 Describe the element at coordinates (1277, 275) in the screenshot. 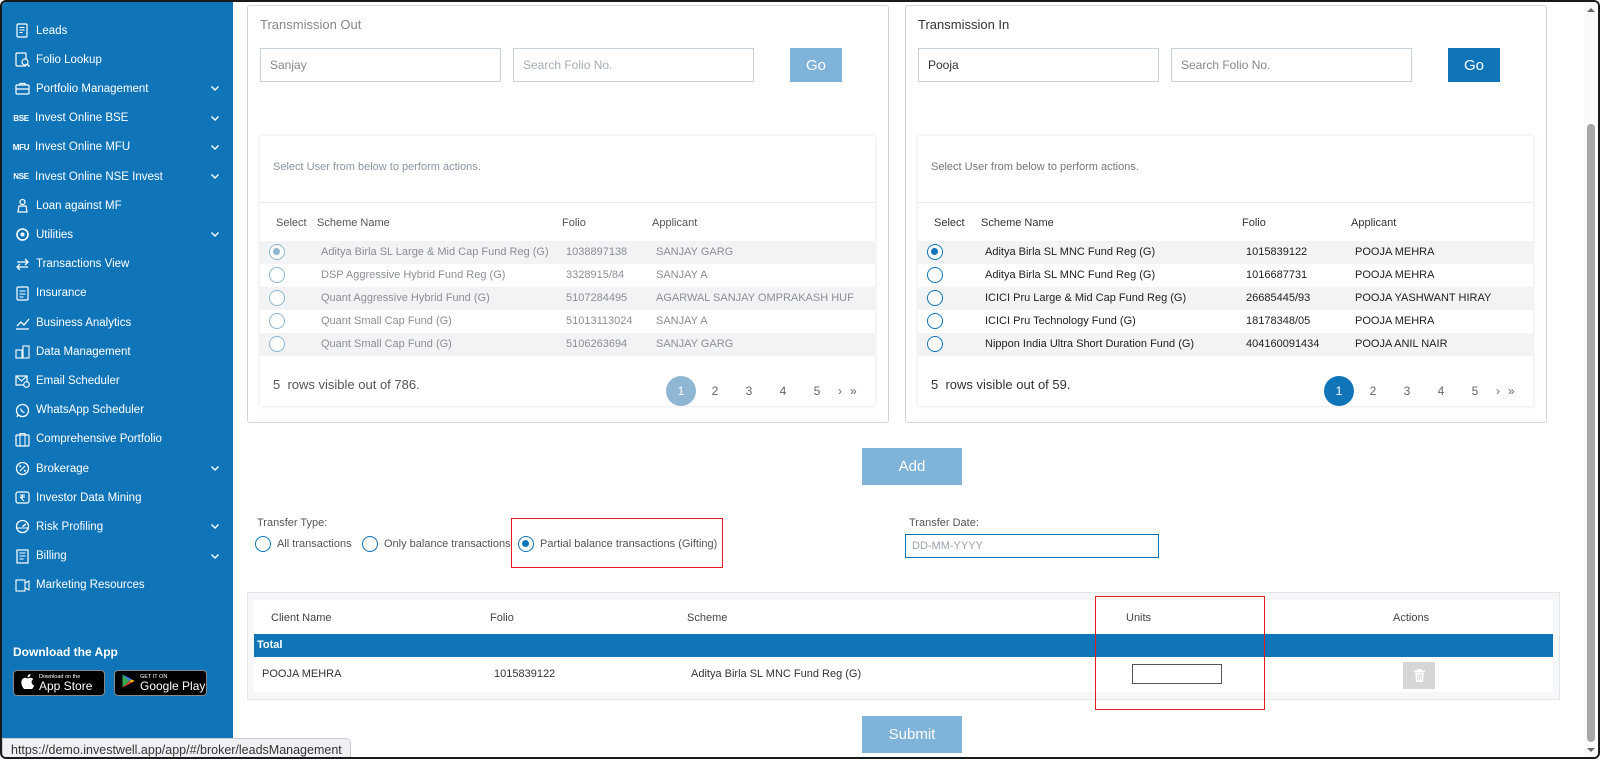

I see `cell-folio: 1016687731` at that location.